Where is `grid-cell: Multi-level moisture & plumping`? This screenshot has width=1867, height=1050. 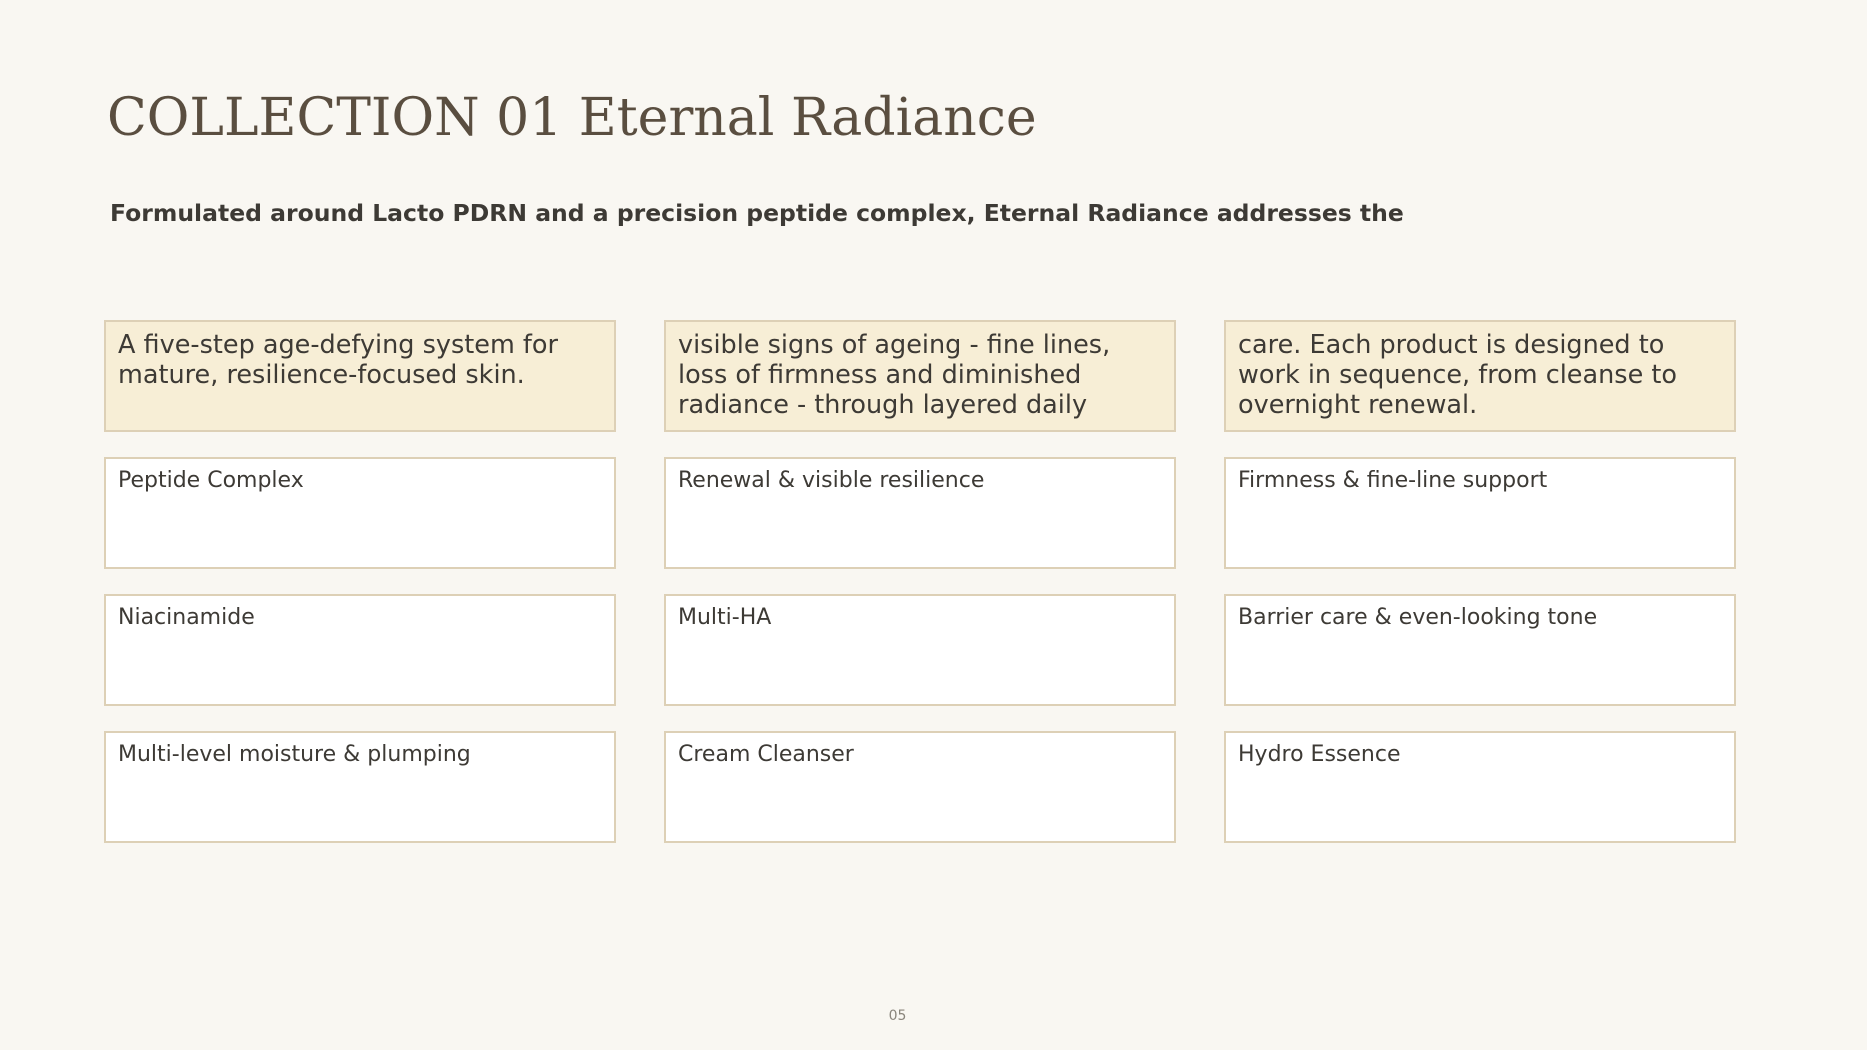
grid-cell: Multi-level moisture & plumping is located at coordinates (360, 787).